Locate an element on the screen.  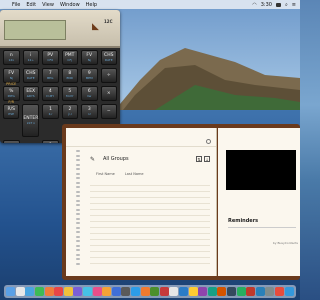
calculator-key: ÷ is located at coordinates (108, 75).